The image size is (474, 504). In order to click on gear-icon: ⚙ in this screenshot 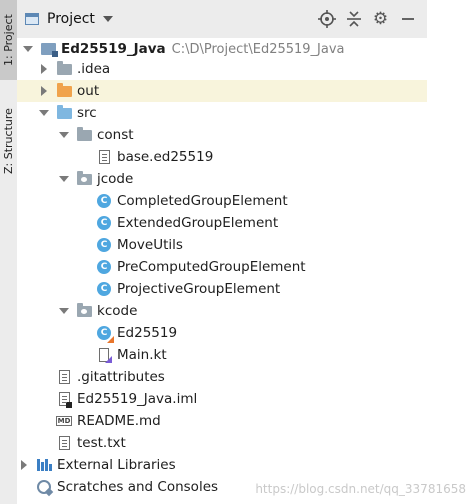, I will do `click(380, 19)`.